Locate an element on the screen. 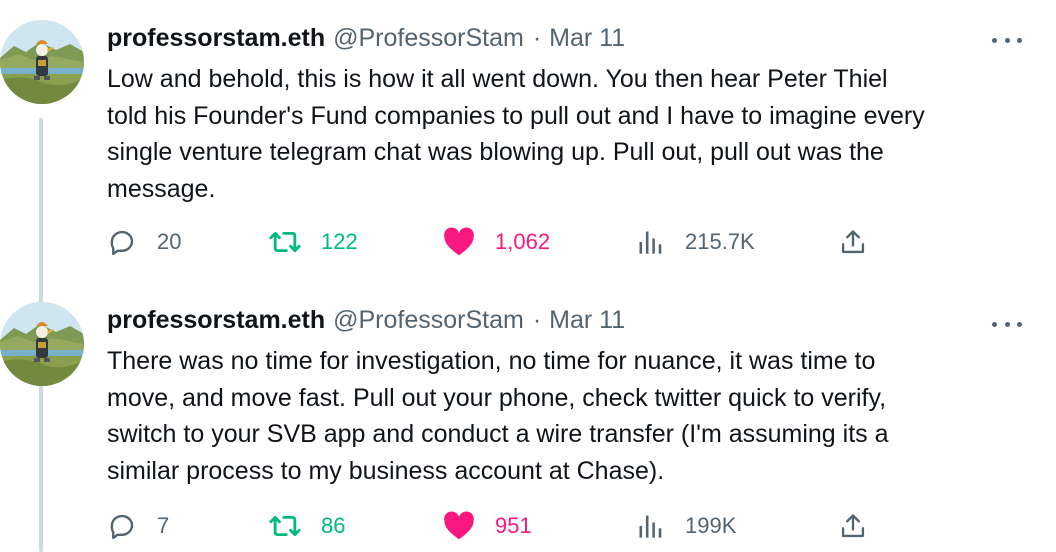  retweet-count: 86 is located at coordinates (333, 525).